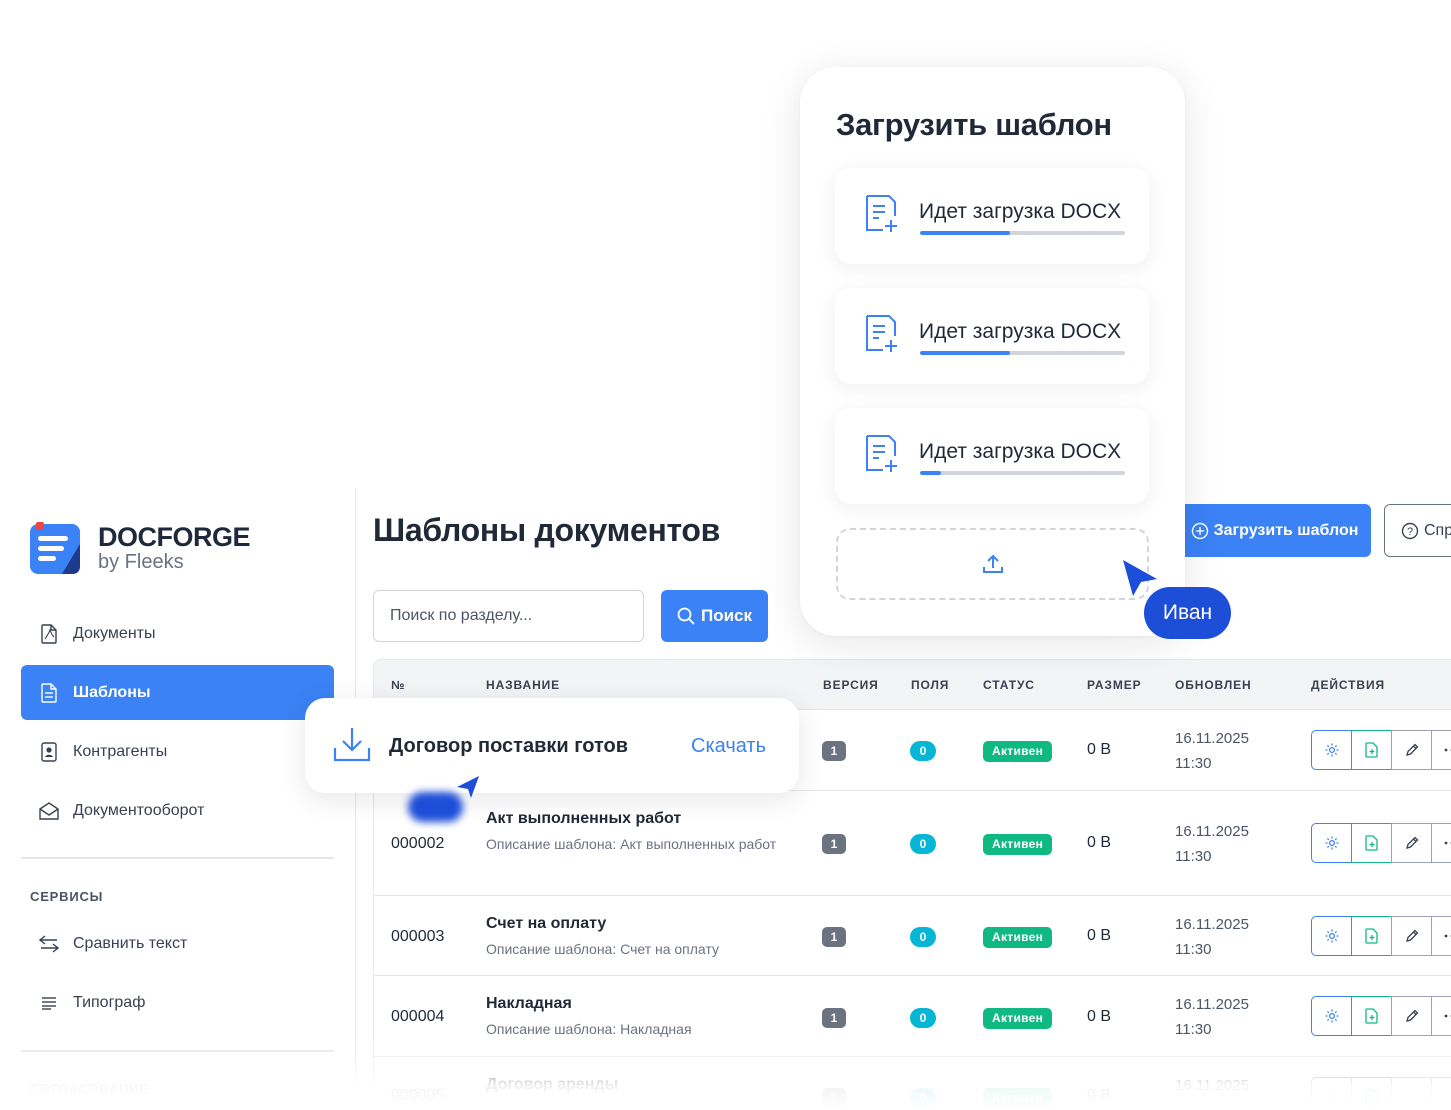 The height and width of the screenshot is (1110, 1451). What do you see at coordinates (174, 537) in the screenshot?
I see `brand-name: DOCFORGE` at bounding box center [174, 537].